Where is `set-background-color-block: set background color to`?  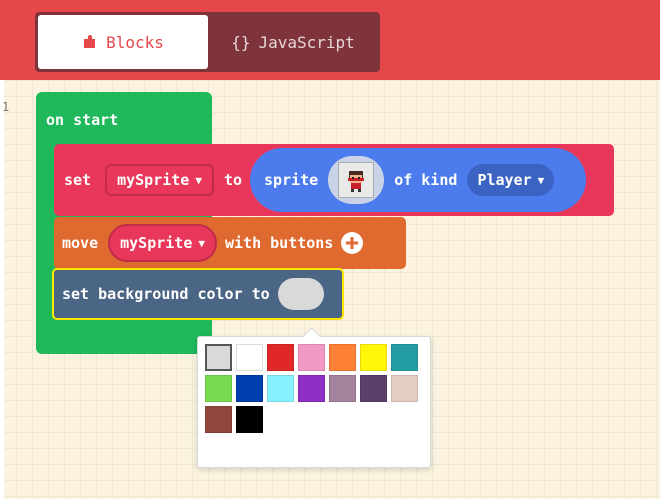 set-background-color-block: set background color to is located at coordinates (198, 294).